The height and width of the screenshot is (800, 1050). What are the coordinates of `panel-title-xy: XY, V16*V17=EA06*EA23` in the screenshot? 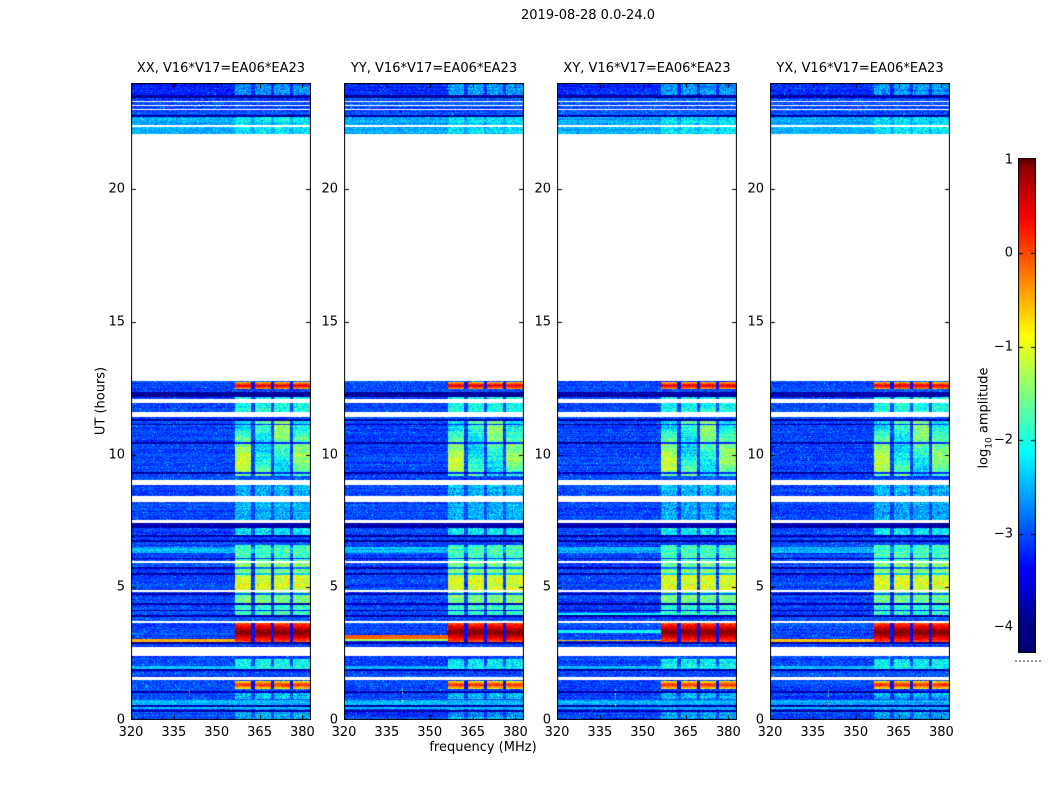 It's located at (647, 68).